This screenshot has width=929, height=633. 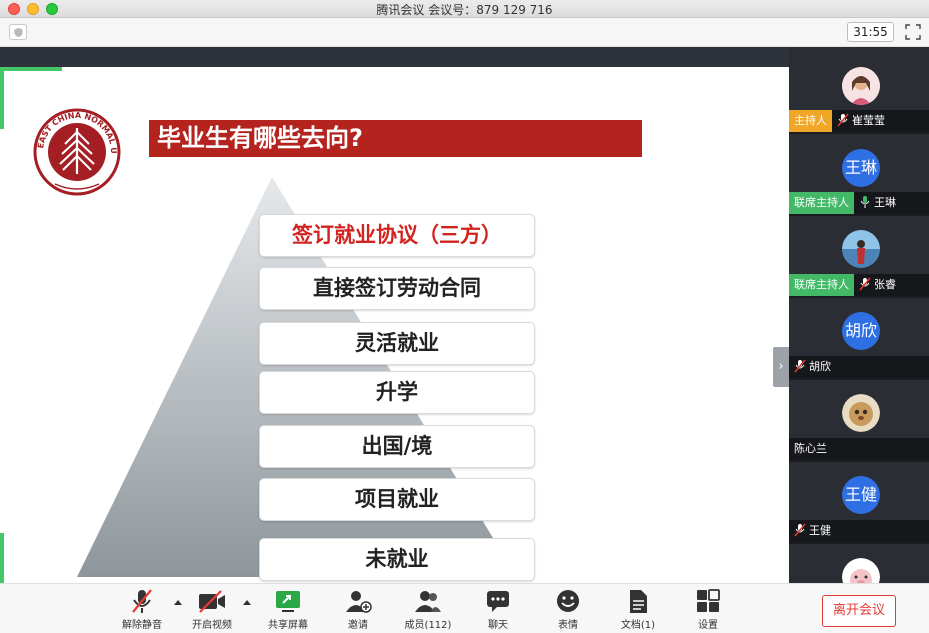 I want to click on leave-meeting-button: 离开会议, so click(x=859, y=611).